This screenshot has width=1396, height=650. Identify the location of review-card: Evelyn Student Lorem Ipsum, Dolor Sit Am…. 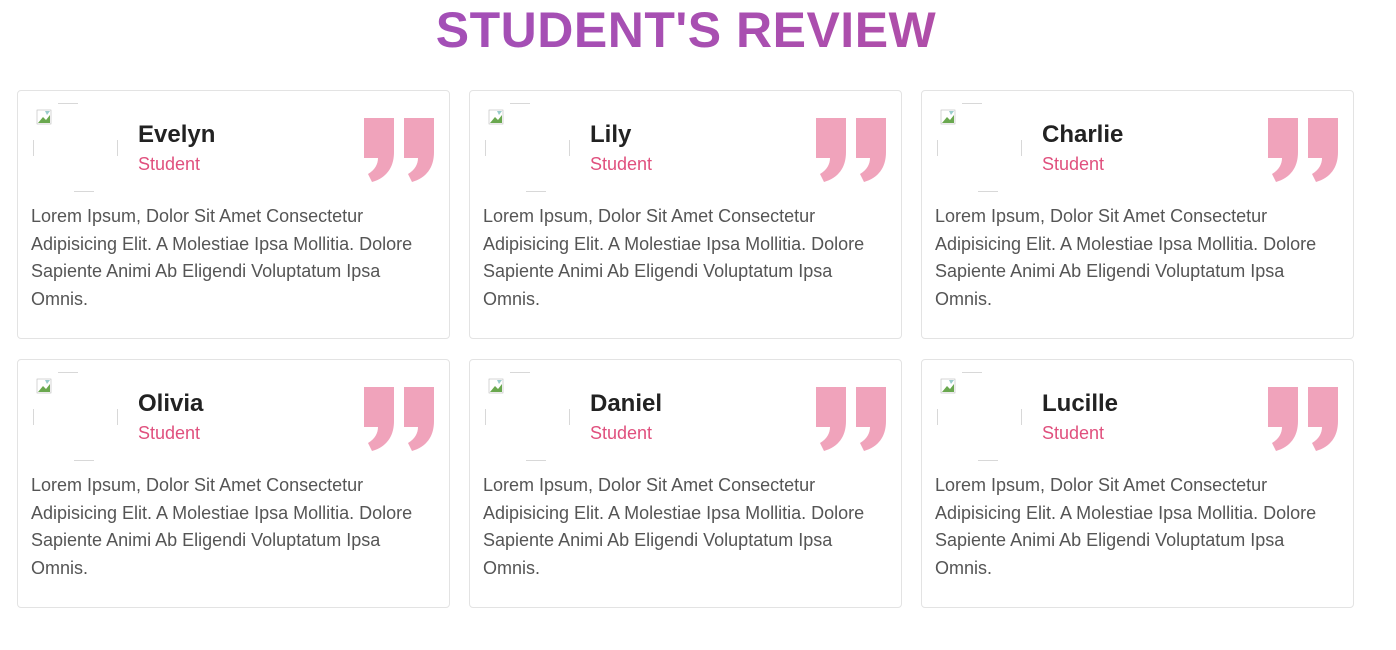
(233, 214).